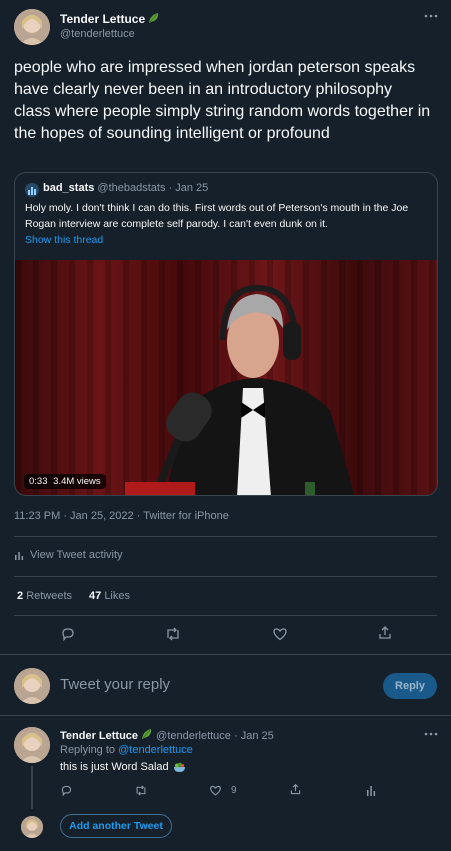  What do you see at coordinates (188, 188) in the screenshot?
I see `quote-date: · Jan 25` at bounding box center [188, 188].